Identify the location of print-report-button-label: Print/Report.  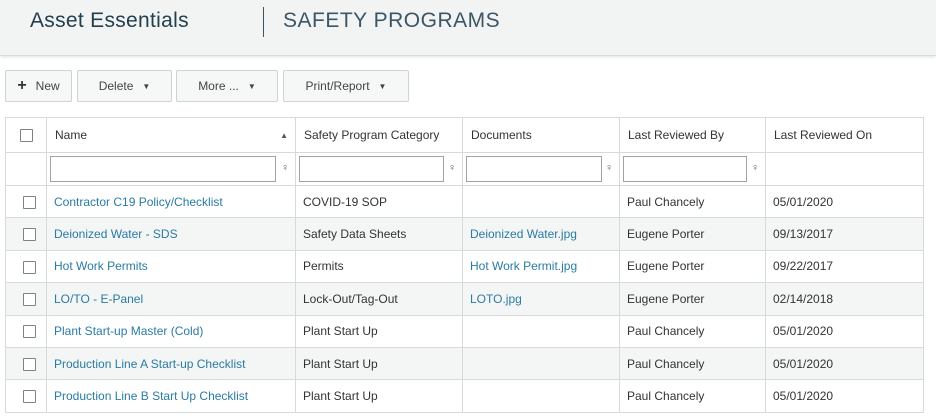
(337, 86).